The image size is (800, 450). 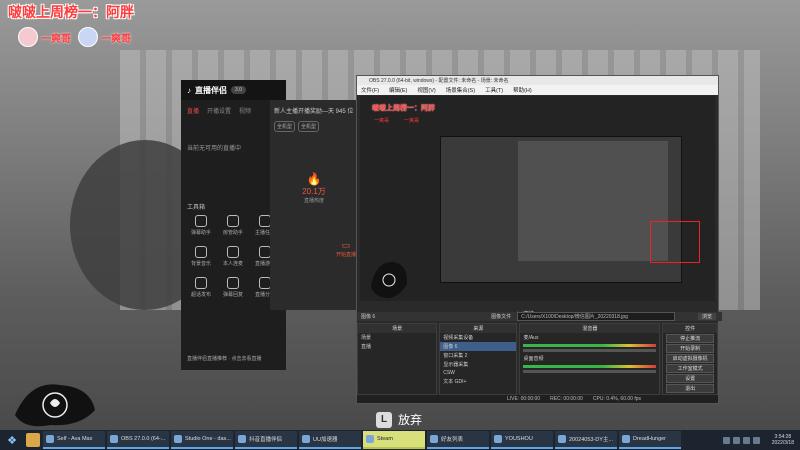 I want to click on scenes-dock: 场景 场景 直播, so click(x=397, y=359).